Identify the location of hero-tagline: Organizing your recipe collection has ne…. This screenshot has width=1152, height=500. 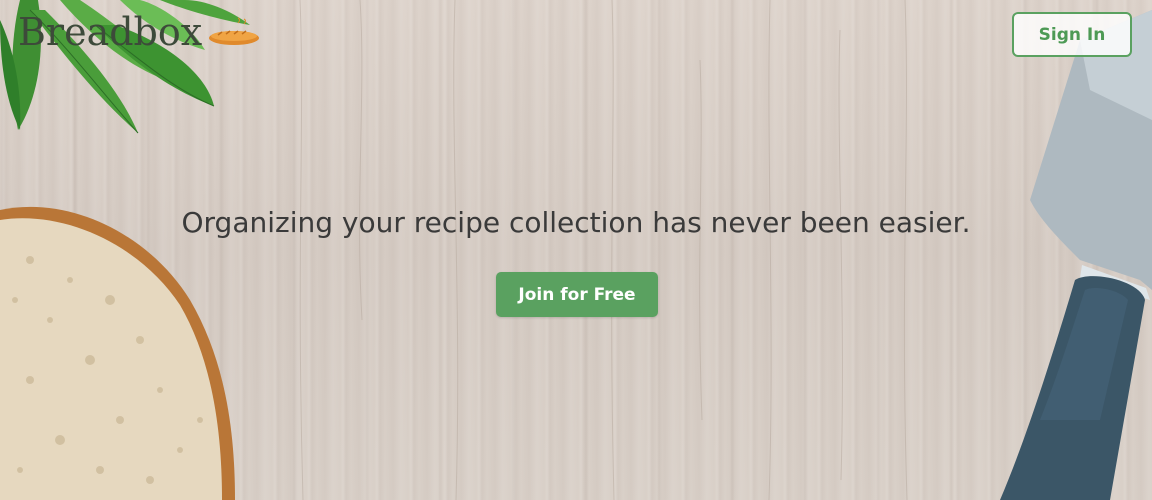
(576, 222).